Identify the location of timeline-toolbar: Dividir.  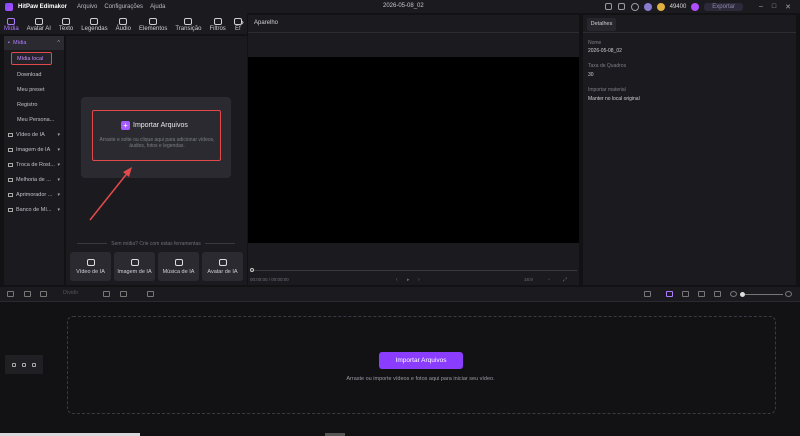
(400, 294).